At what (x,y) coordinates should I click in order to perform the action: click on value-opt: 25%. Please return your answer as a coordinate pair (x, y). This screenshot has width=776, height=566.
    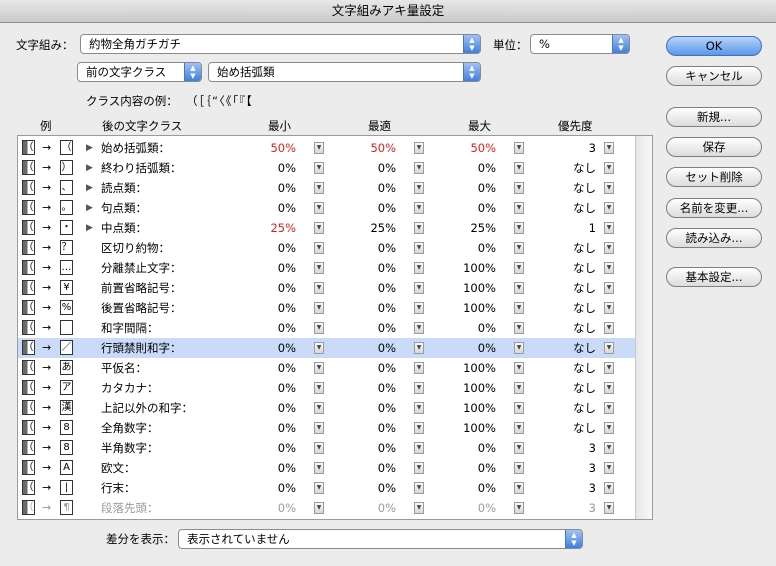
    Looking at the image, I should click on (366, 228).